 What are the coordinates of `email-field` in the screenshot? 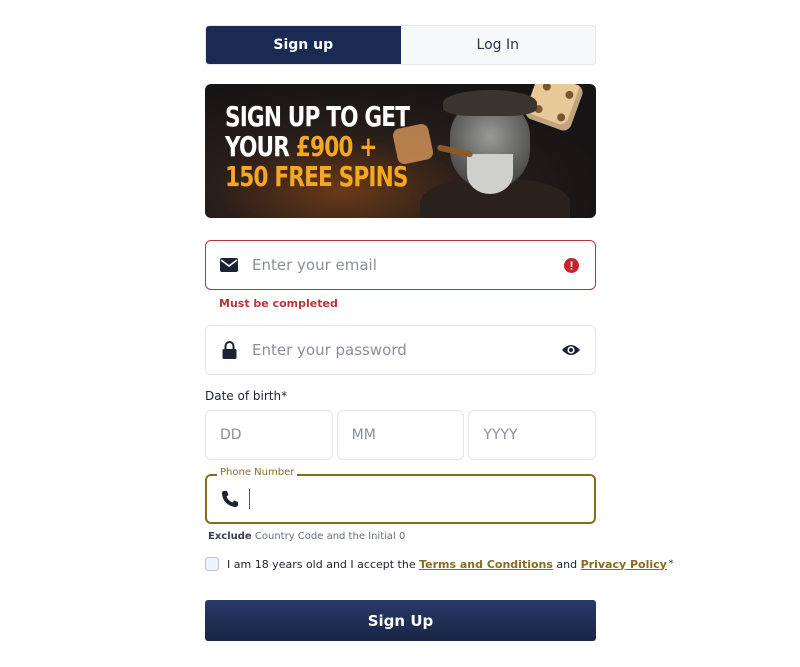 It's located at (400, 265).